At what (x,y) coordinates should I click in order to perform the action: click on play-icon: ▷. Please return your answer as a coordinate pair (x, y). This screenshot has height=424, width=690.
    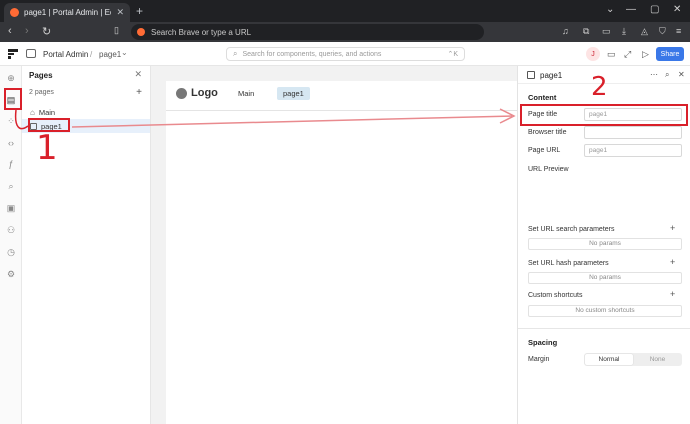
    Looking at the image, I should click on (645, 54).